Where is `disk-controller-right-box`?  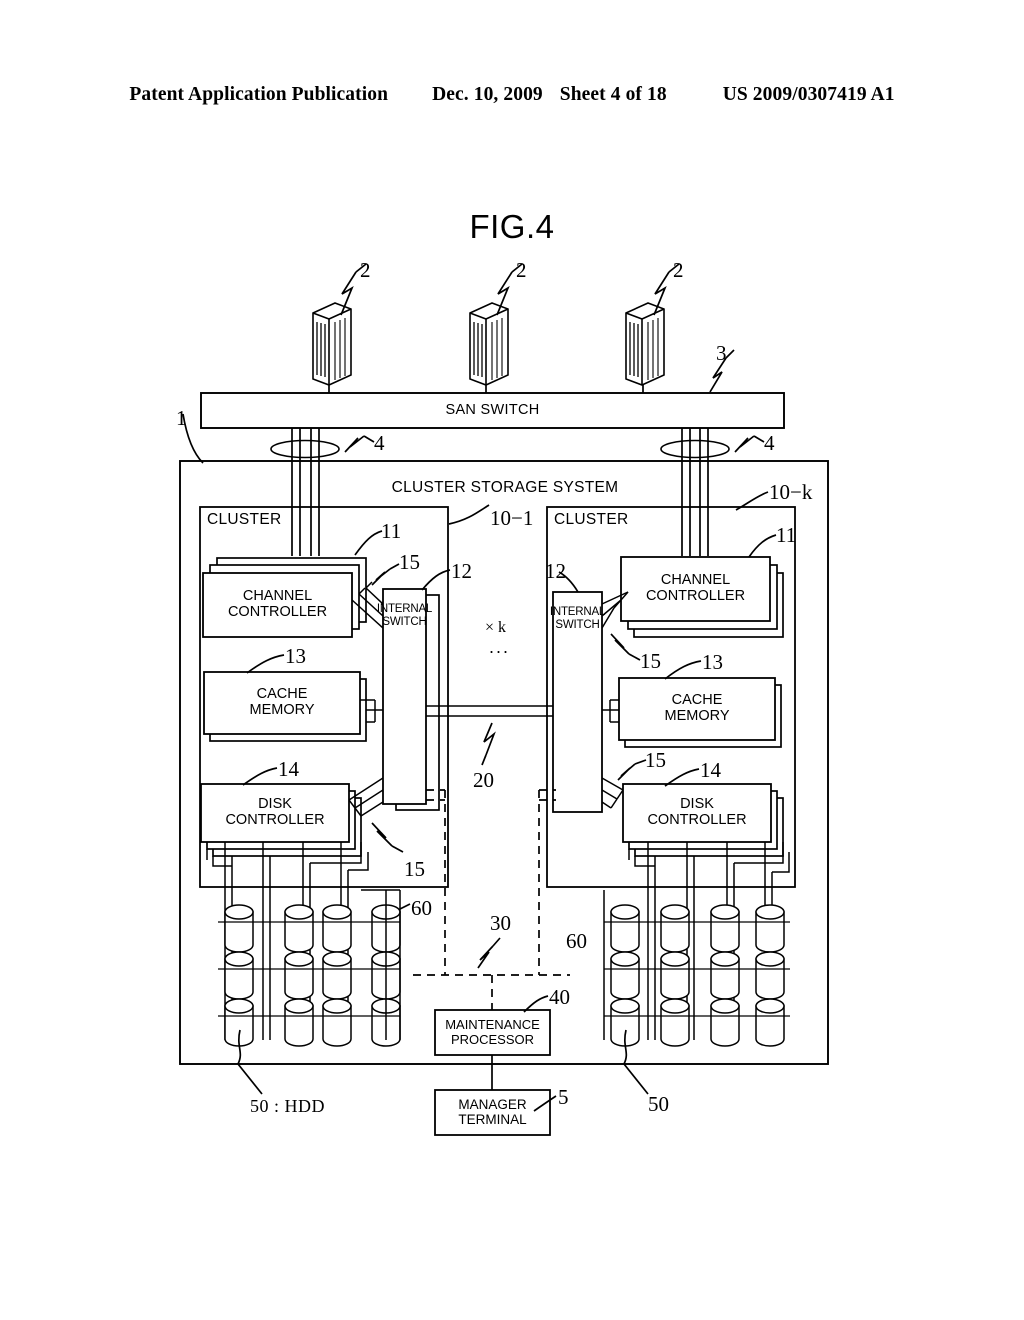
disk-controller-right-box is located at coordinates (697, 813).